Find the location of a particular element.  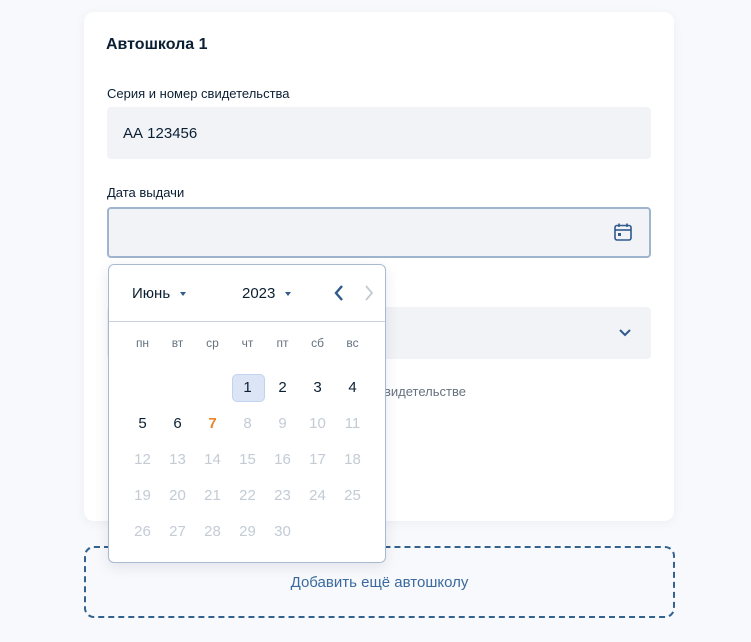

day-number: 16 is located at coordinates (282, 459).